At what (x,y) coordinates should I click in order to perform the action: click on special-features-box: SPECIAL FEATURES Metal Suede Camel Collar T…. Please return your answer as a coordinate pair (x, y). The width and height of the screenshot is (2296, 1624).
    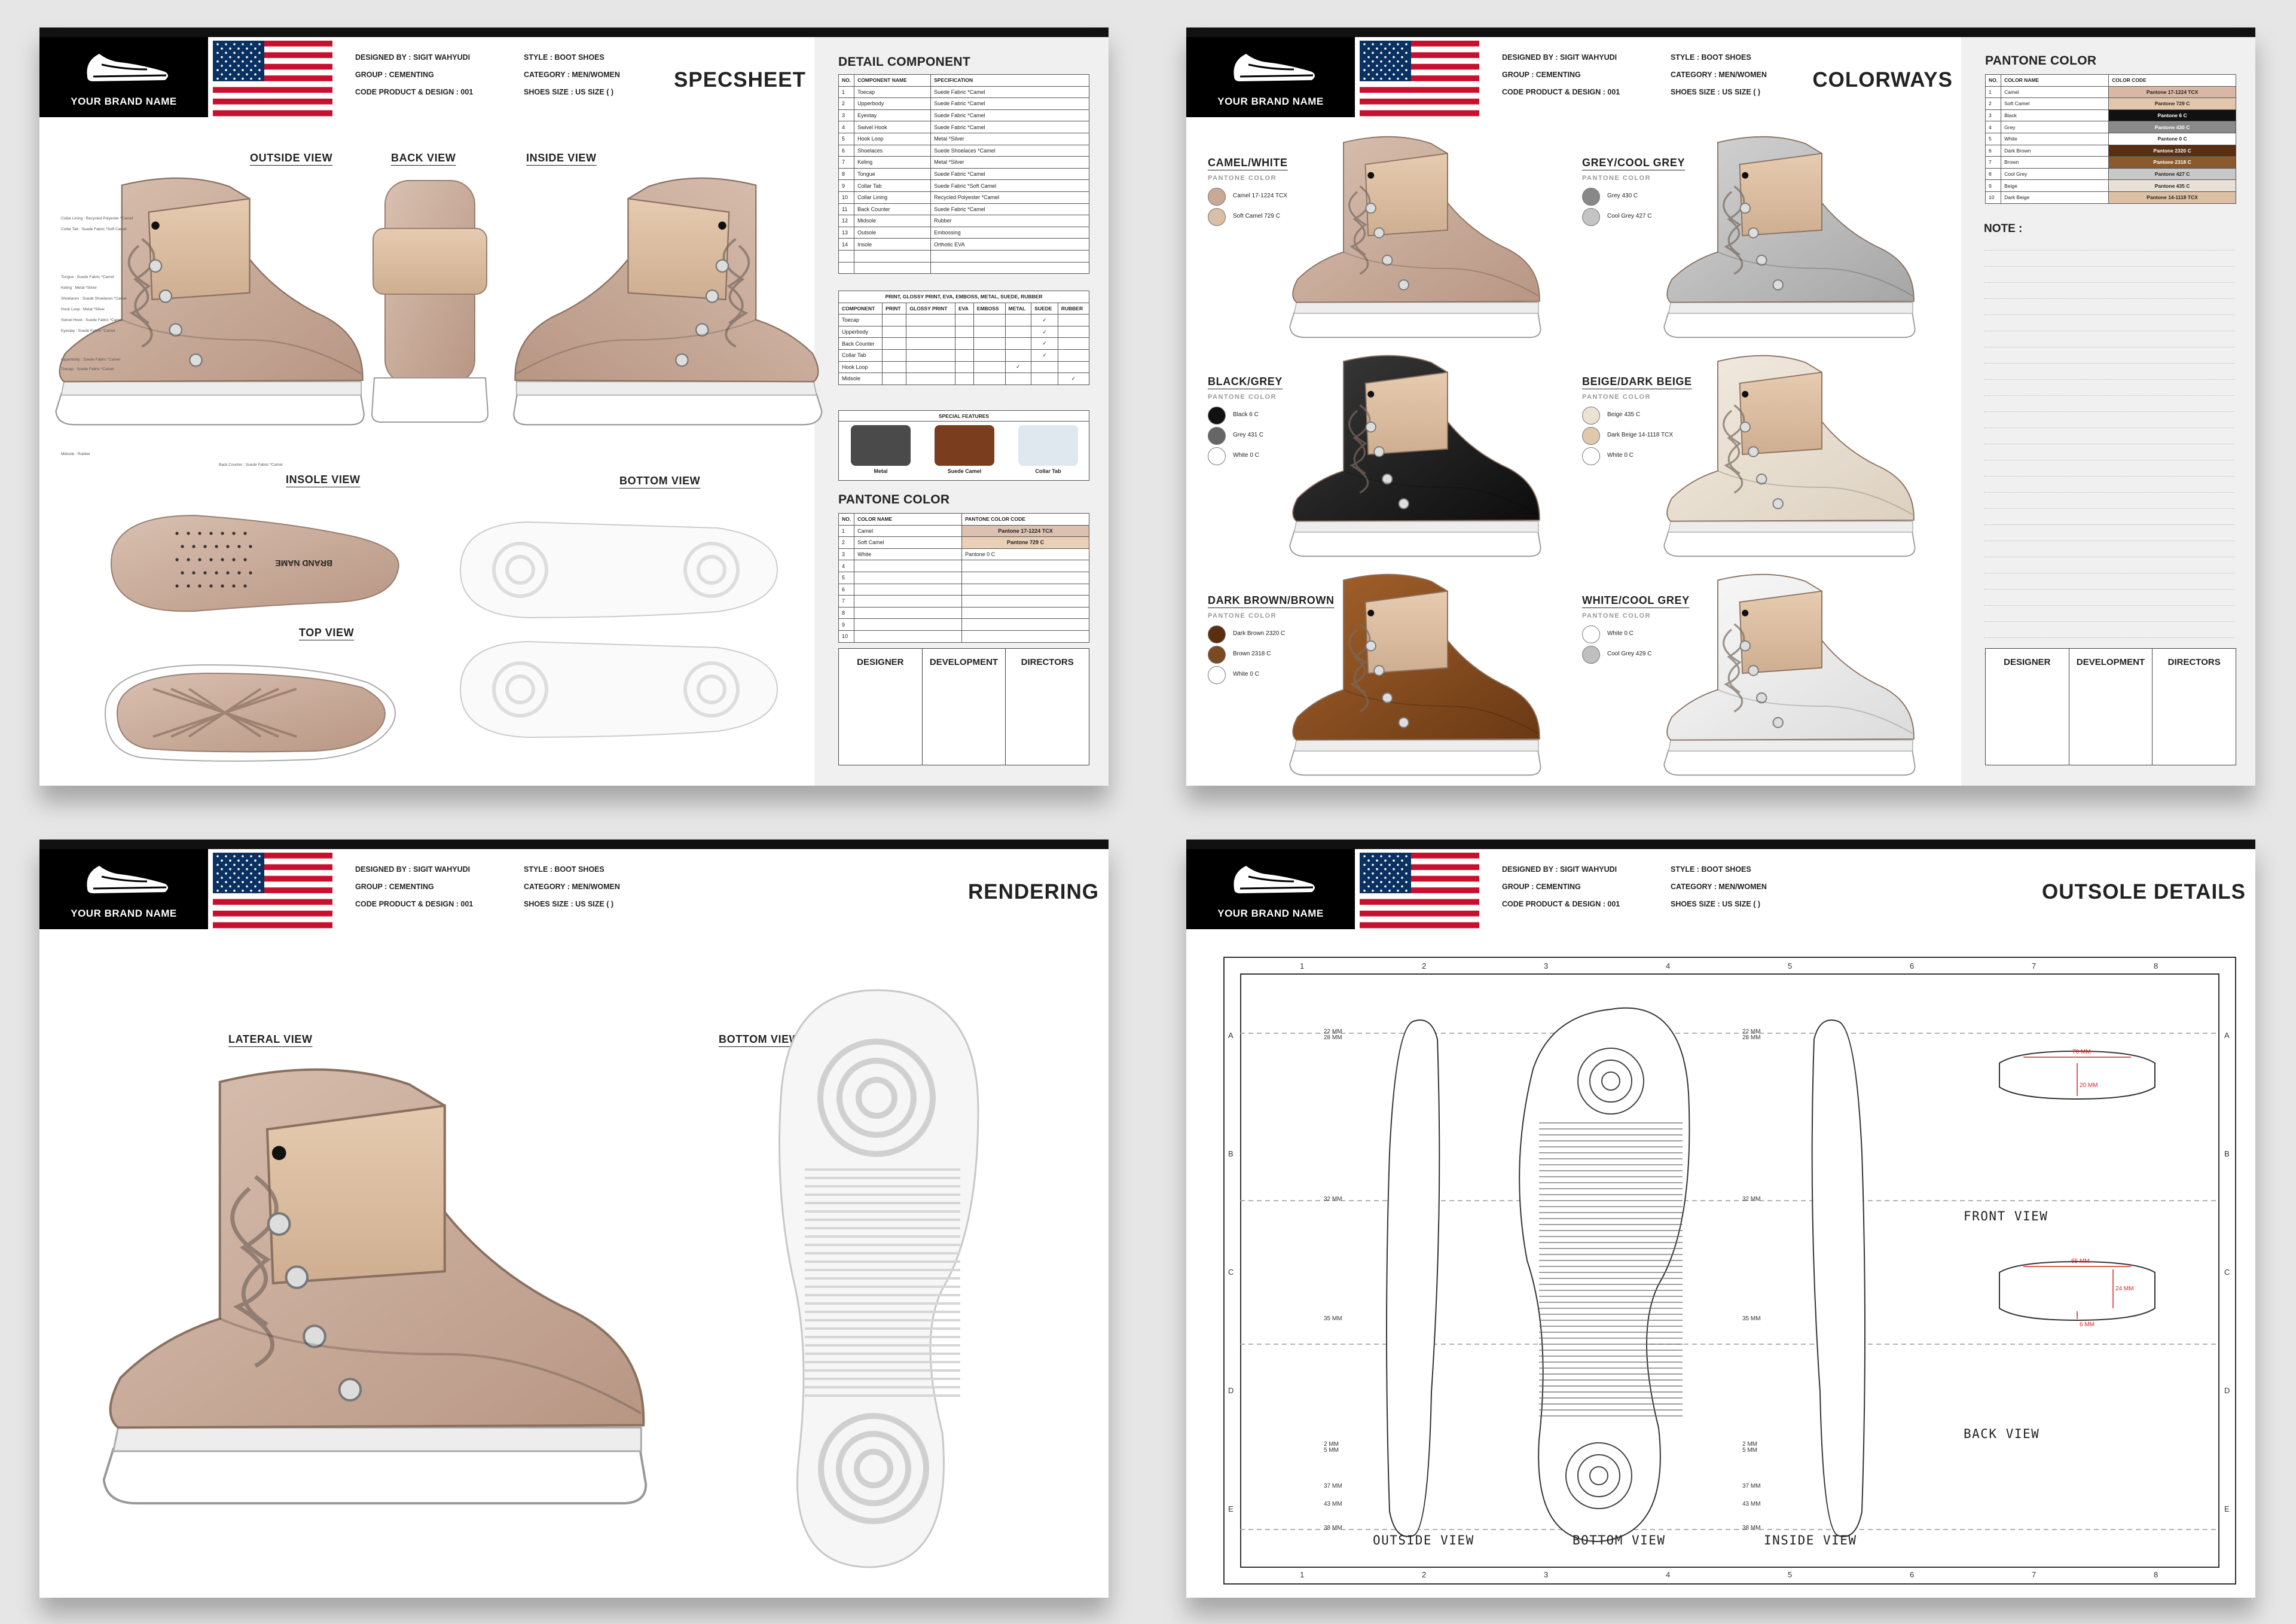
    Looking at the image, I should click on (963, 445).